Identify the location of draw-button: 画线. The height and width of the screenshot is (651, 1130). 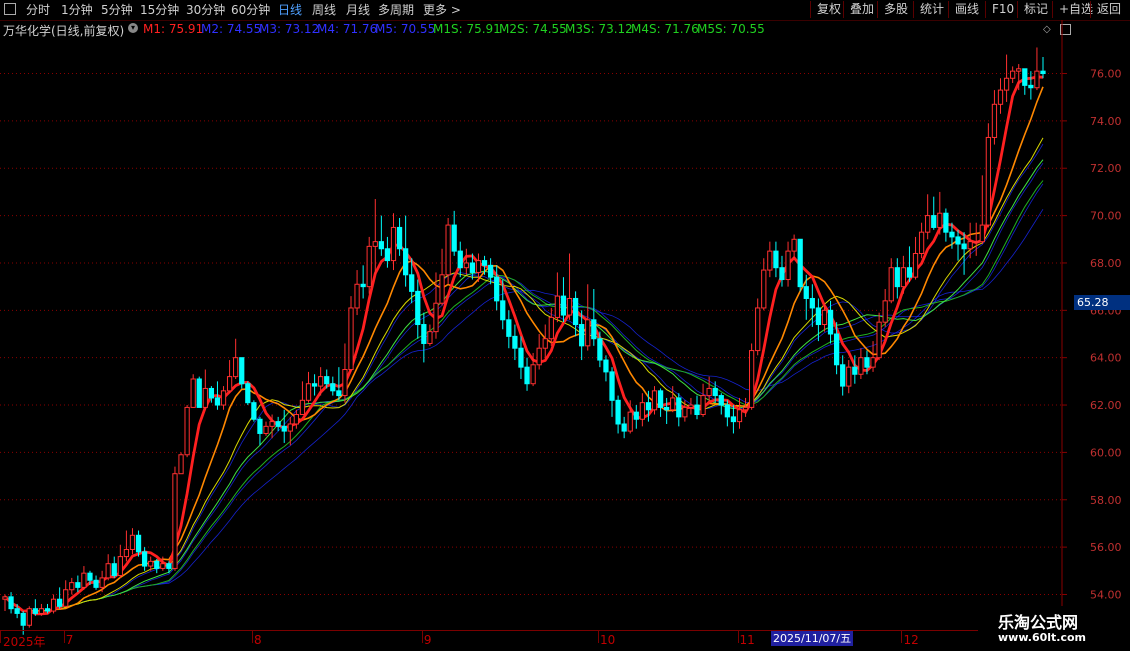
(963, 9).